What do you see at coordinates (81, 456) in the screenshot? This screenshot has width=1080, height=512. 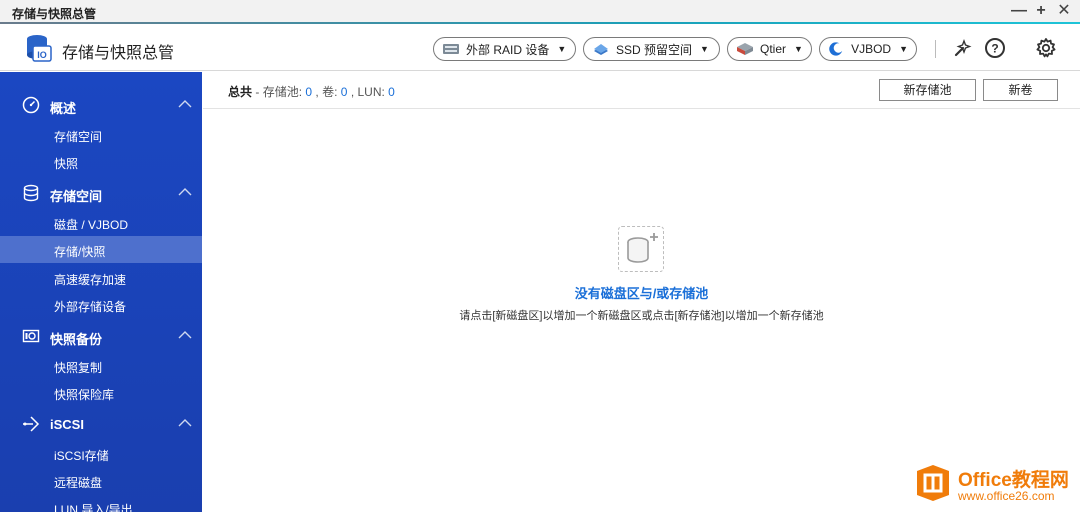 I see `sidebar-item-label: iSCSI存储` at bounding box center [81, 456].